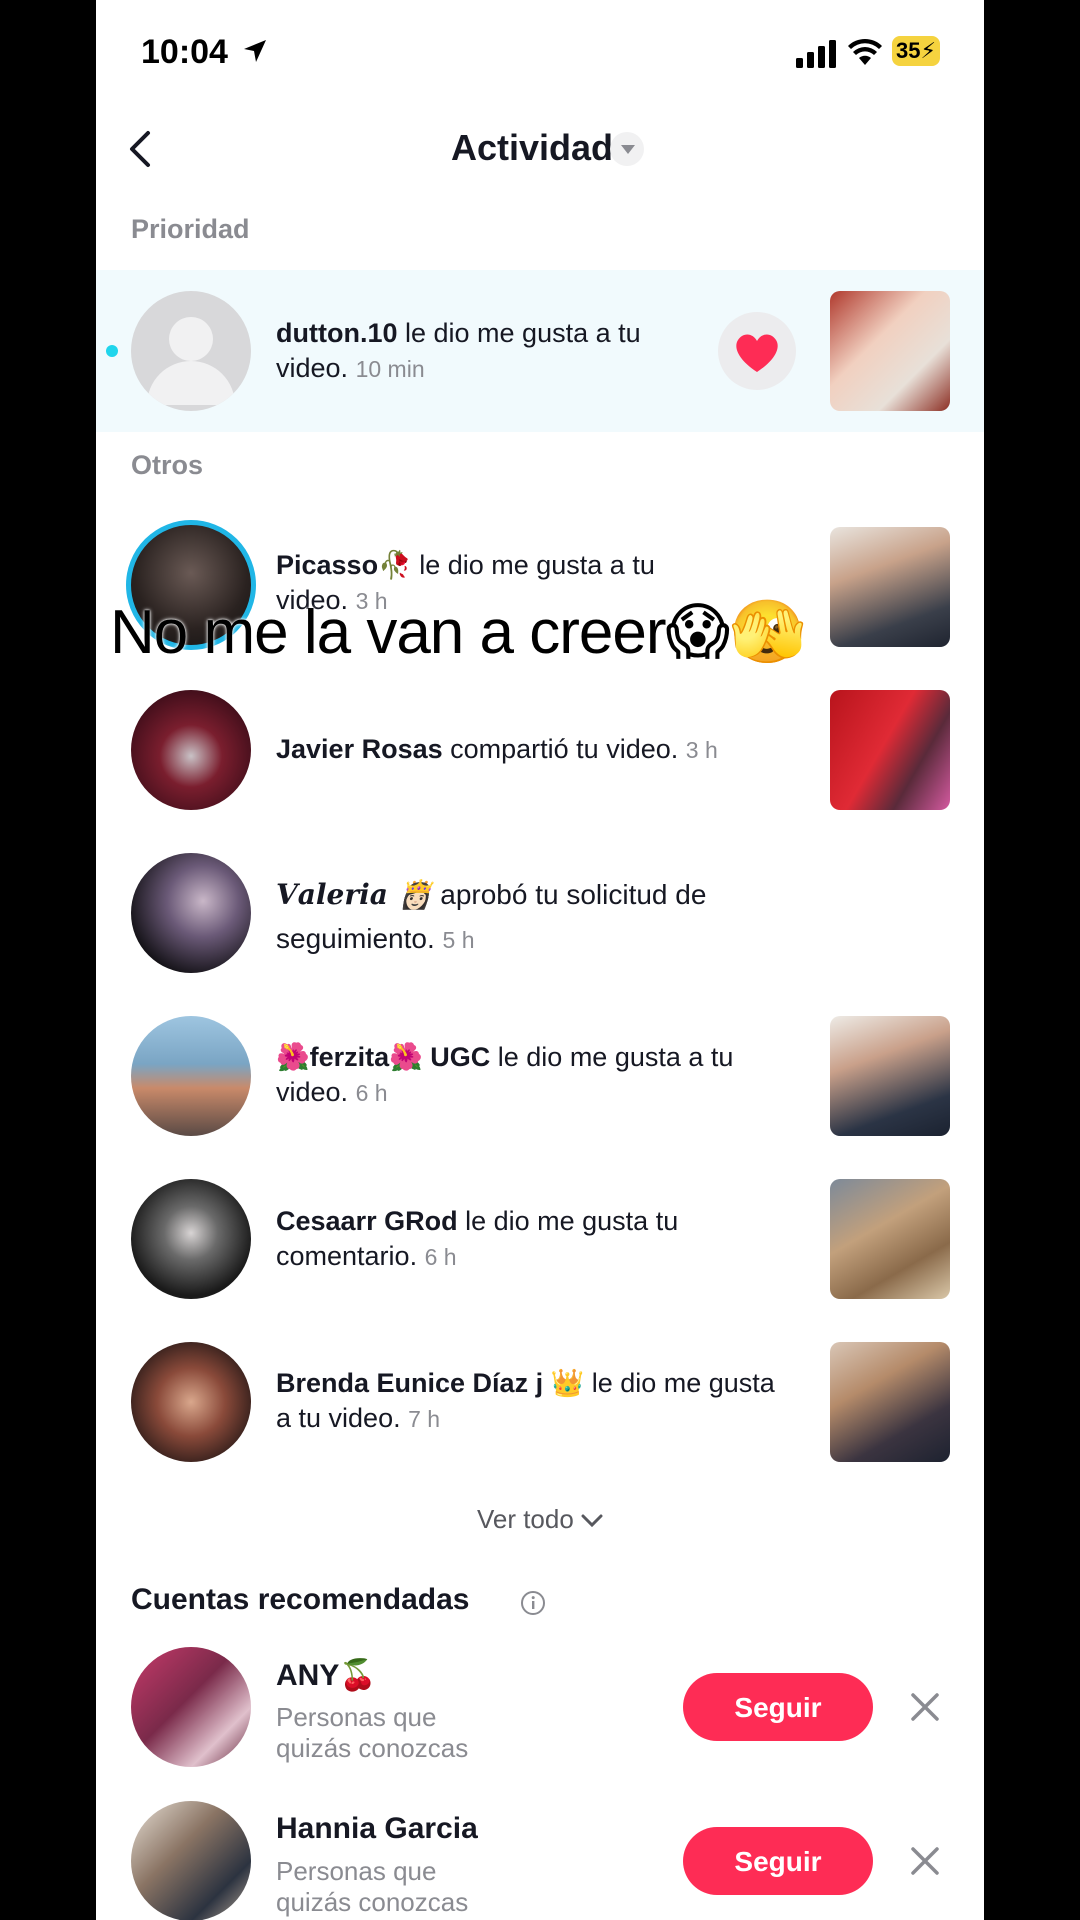 The height and width of the screenshot is (1920, 1080). I want to click on battery-indicator: 35⚡, so click(916, 51).